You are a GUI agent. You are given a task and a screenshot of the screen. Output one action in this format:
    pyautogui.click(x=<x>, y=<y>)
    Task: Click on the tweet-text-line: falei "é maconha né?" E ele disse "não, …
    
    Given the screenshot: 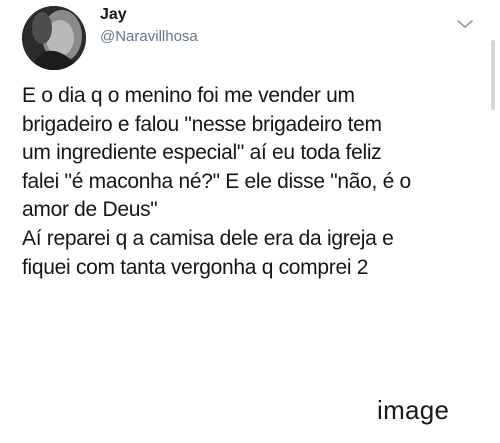 What is the action you would take?
    pyautogui.click(x=216, y=181)
    